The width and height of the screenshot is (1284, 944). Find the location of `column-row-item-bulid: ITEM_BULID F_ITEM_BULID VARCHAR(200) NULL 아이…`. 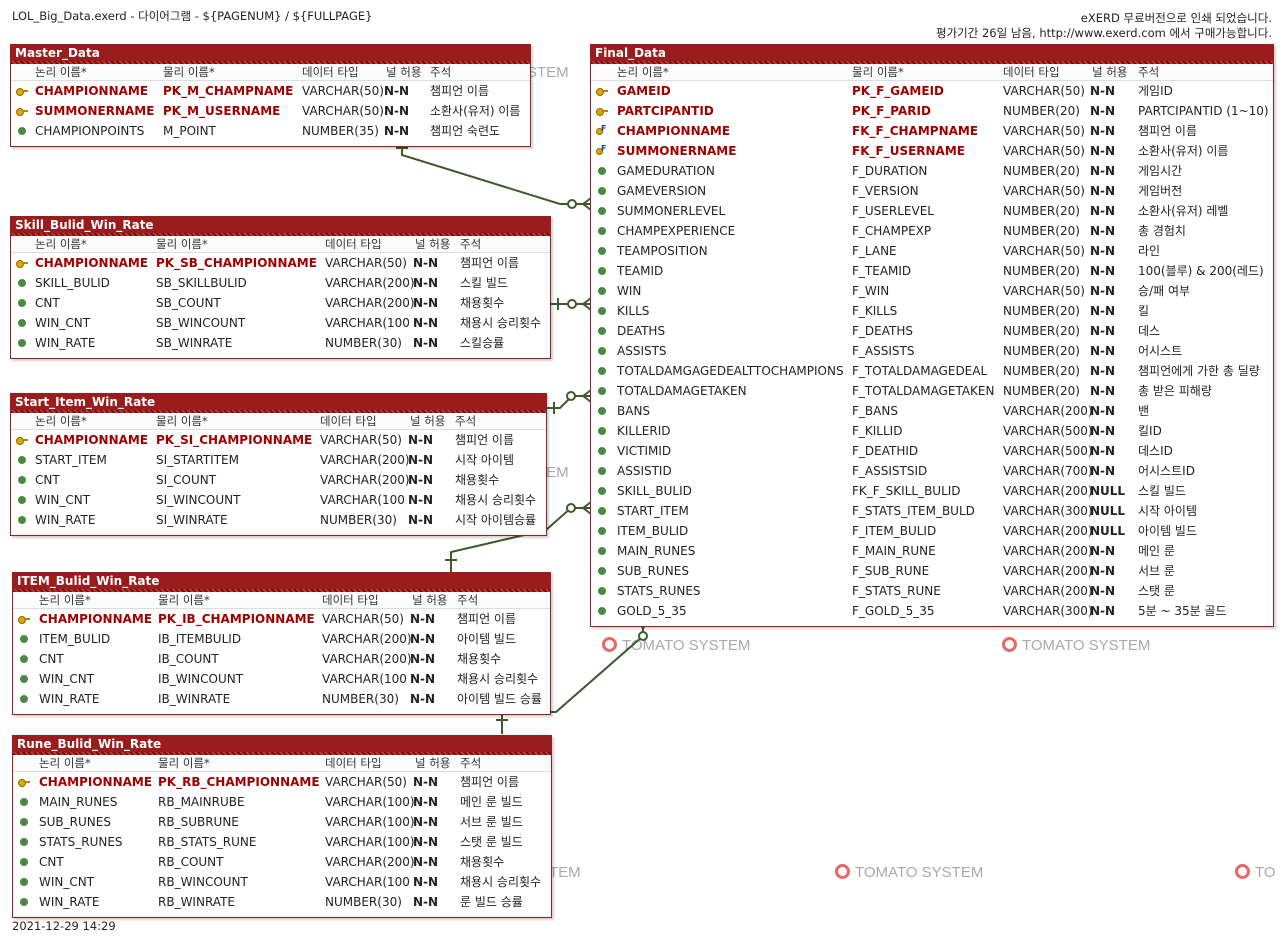

column-row-item-bulid: ITEM_BULID F_ITEM_BULID VARCHAR(200) NULL 아이… is located at coordinates (932, 531).